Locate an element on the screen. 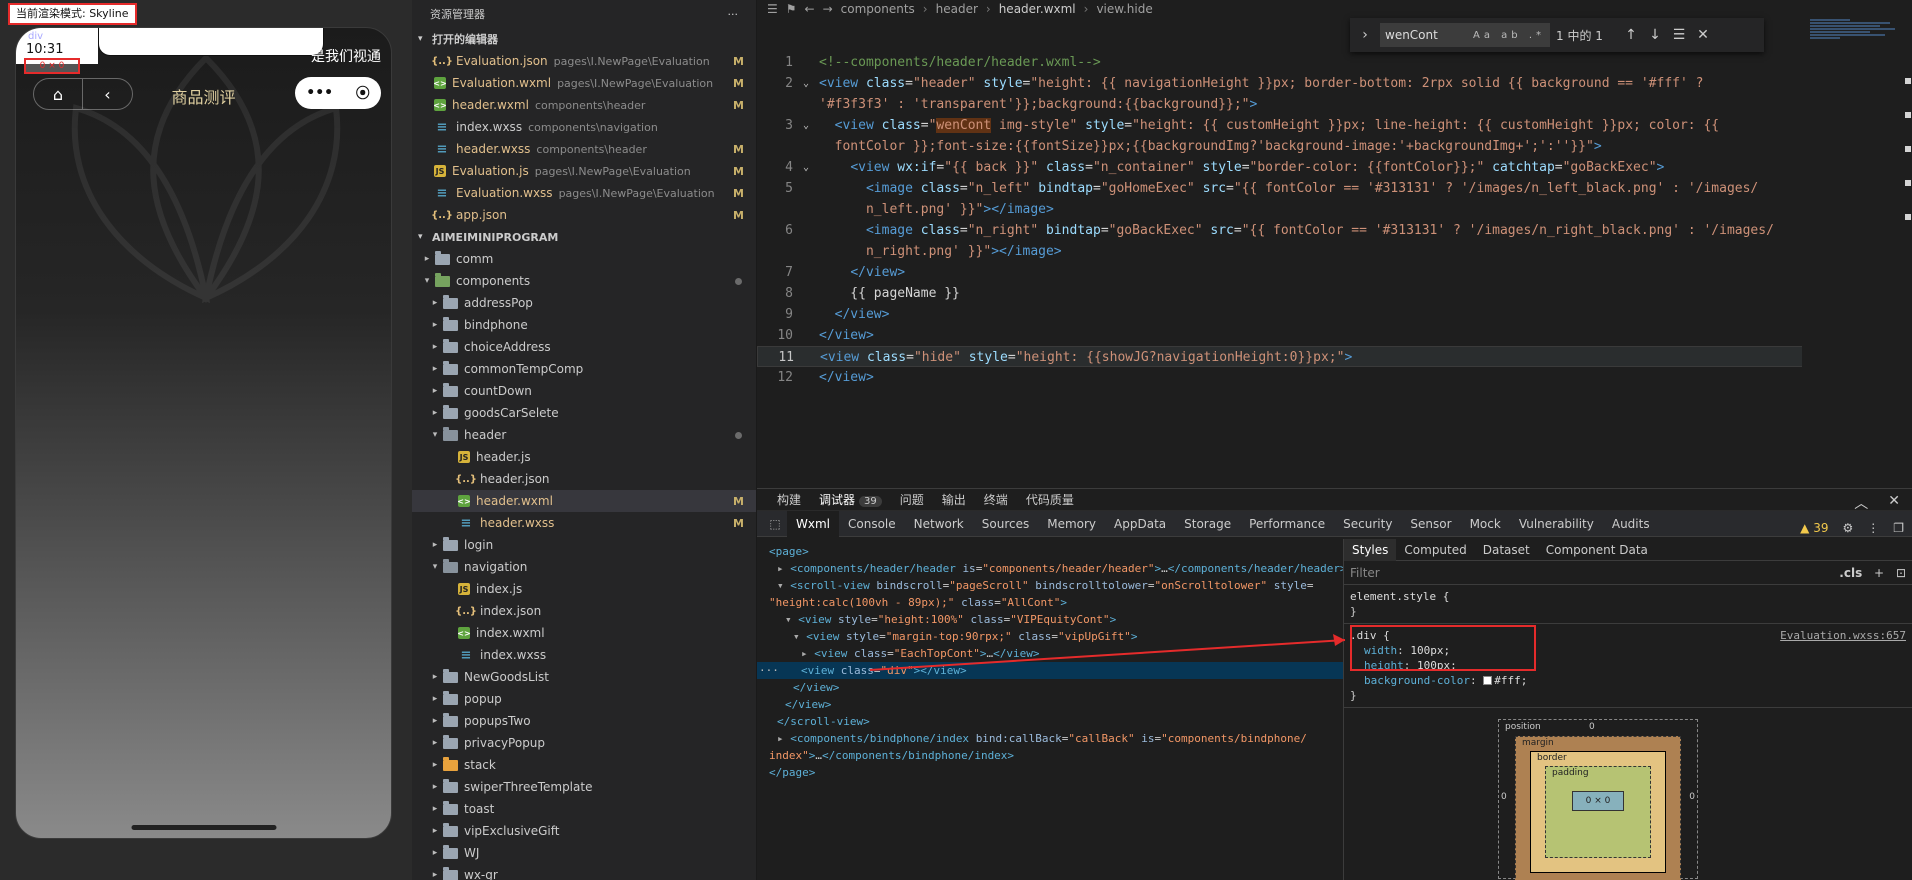 Image resolution: width=1912 pixels, height=880 pixels. panel-tab: Wxml is located at coordinates (813, 523).